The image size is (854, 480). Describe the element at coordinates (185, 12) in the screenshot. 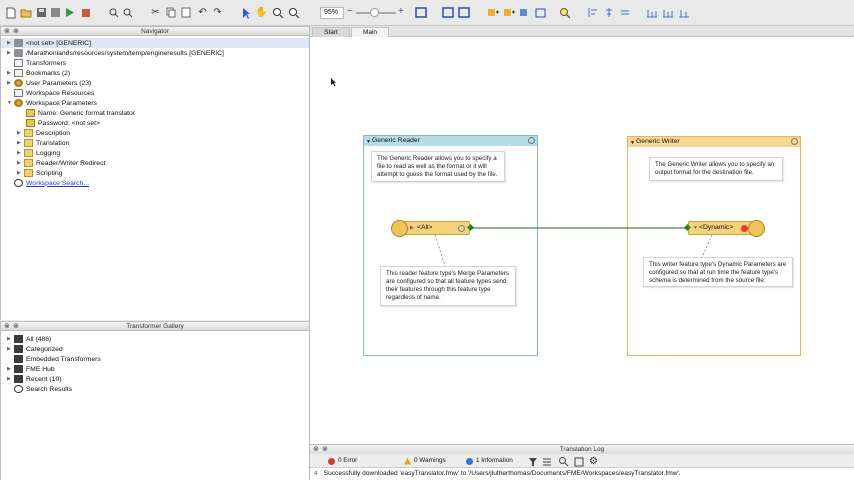

I see `paste-icon` at that location.